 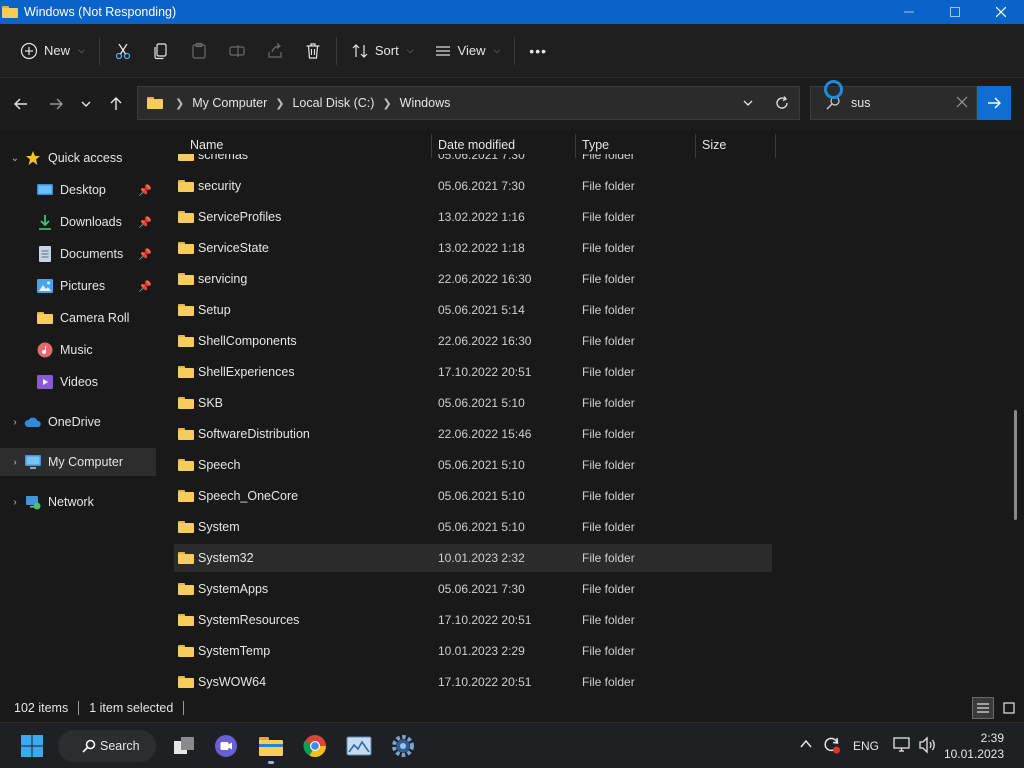 I want to click on sidebar-item-pictures: Pictures 📌, so click(x=78, y=286).